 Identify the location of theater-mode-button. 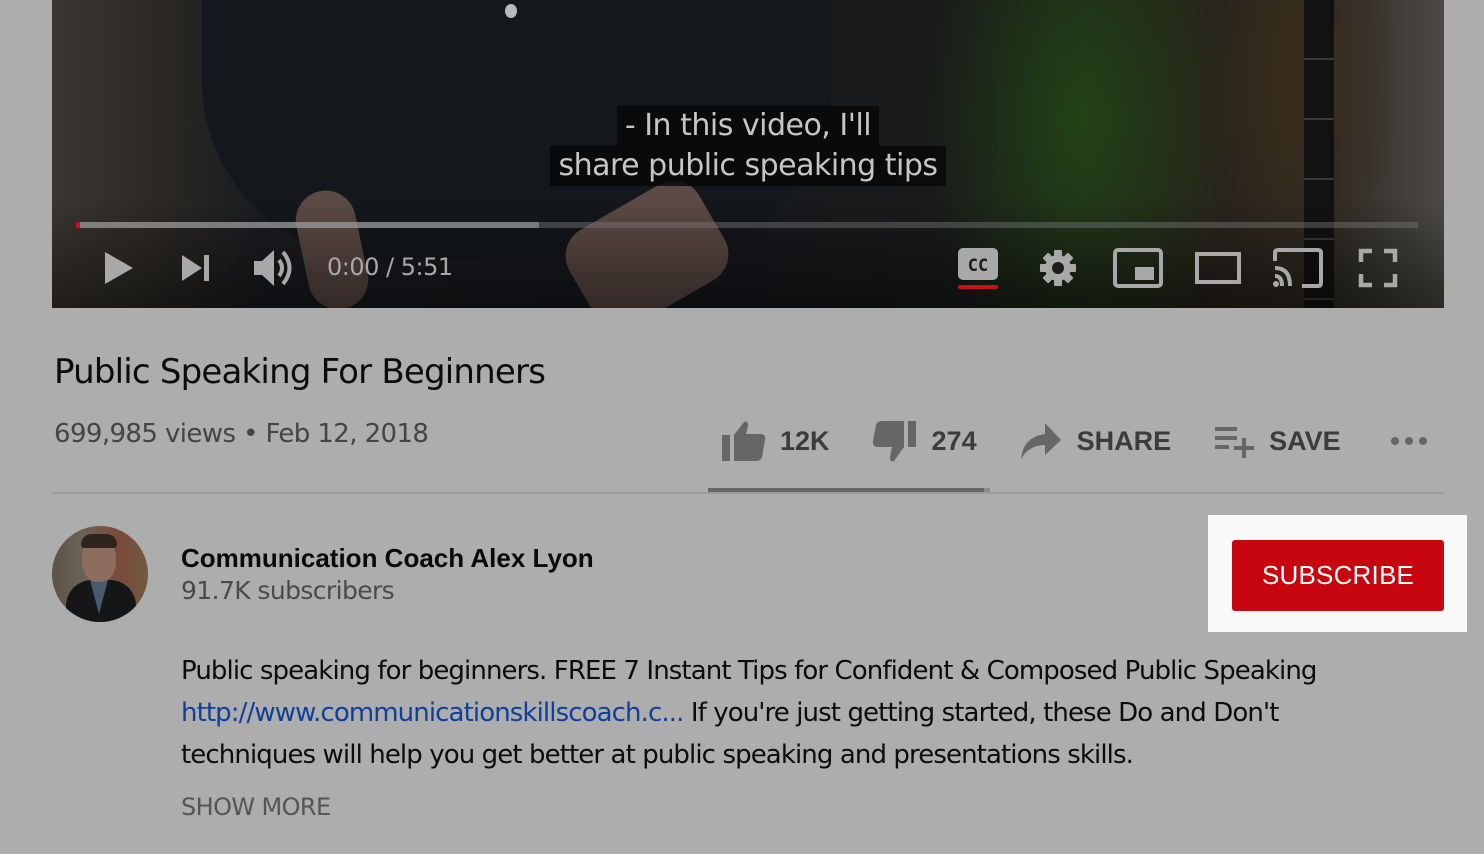
(1218, 268).